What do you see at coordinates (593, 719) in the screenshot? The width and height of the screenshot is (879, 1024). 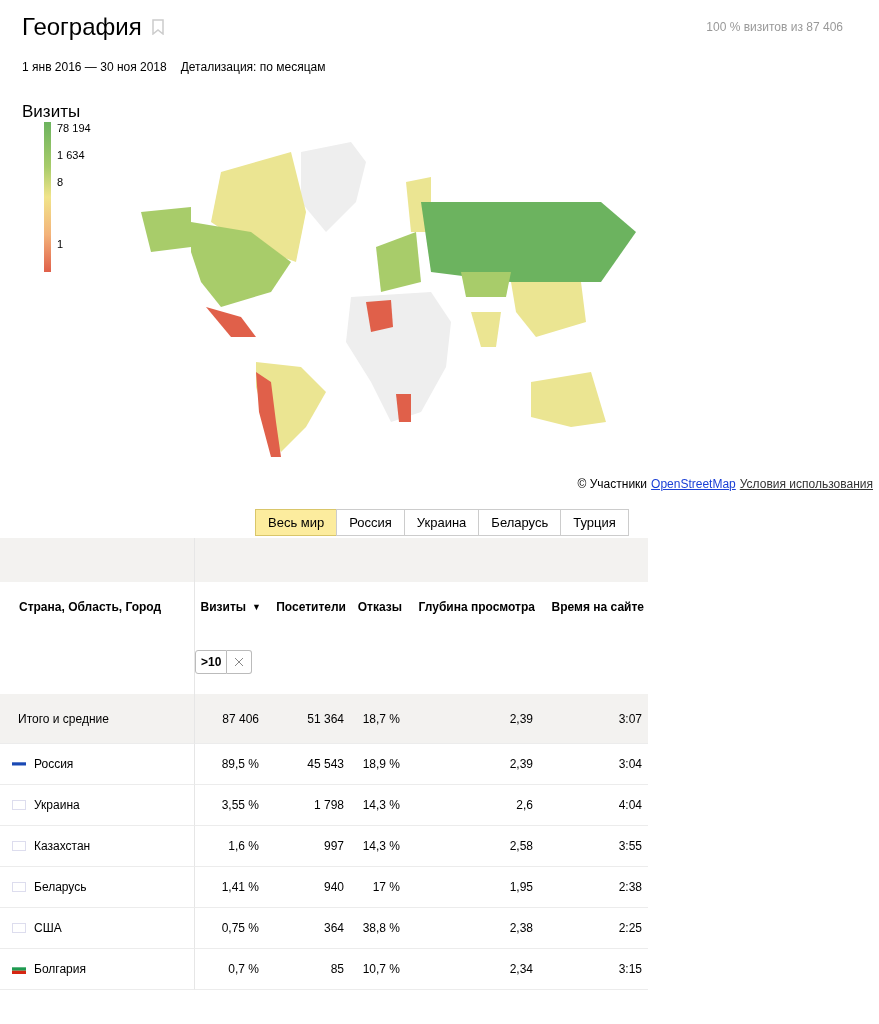 I see `totals-cell: 3:07` at bounding box center [593, 719].